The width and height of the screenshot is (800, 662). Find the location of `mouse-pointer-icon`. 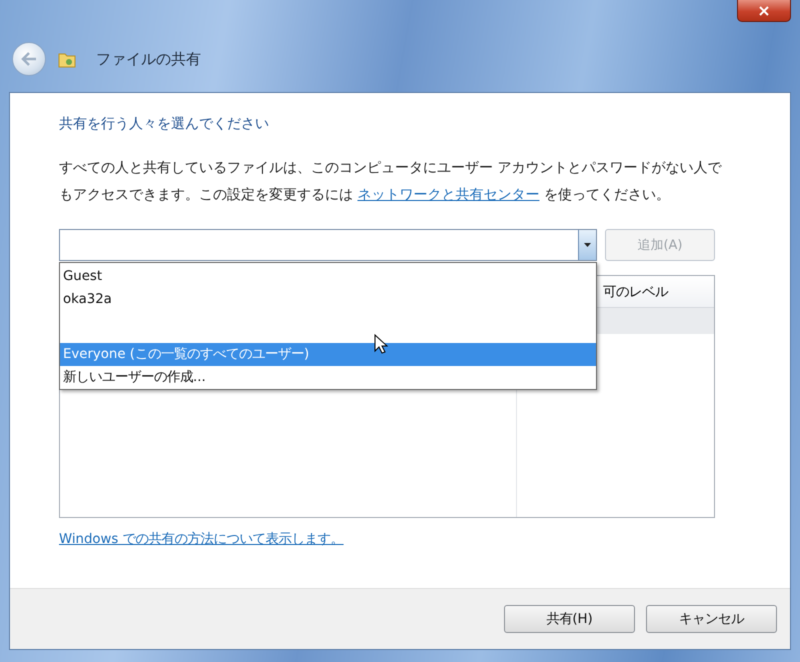

mouse-pointer-icon is located at coordinates (381, 344).